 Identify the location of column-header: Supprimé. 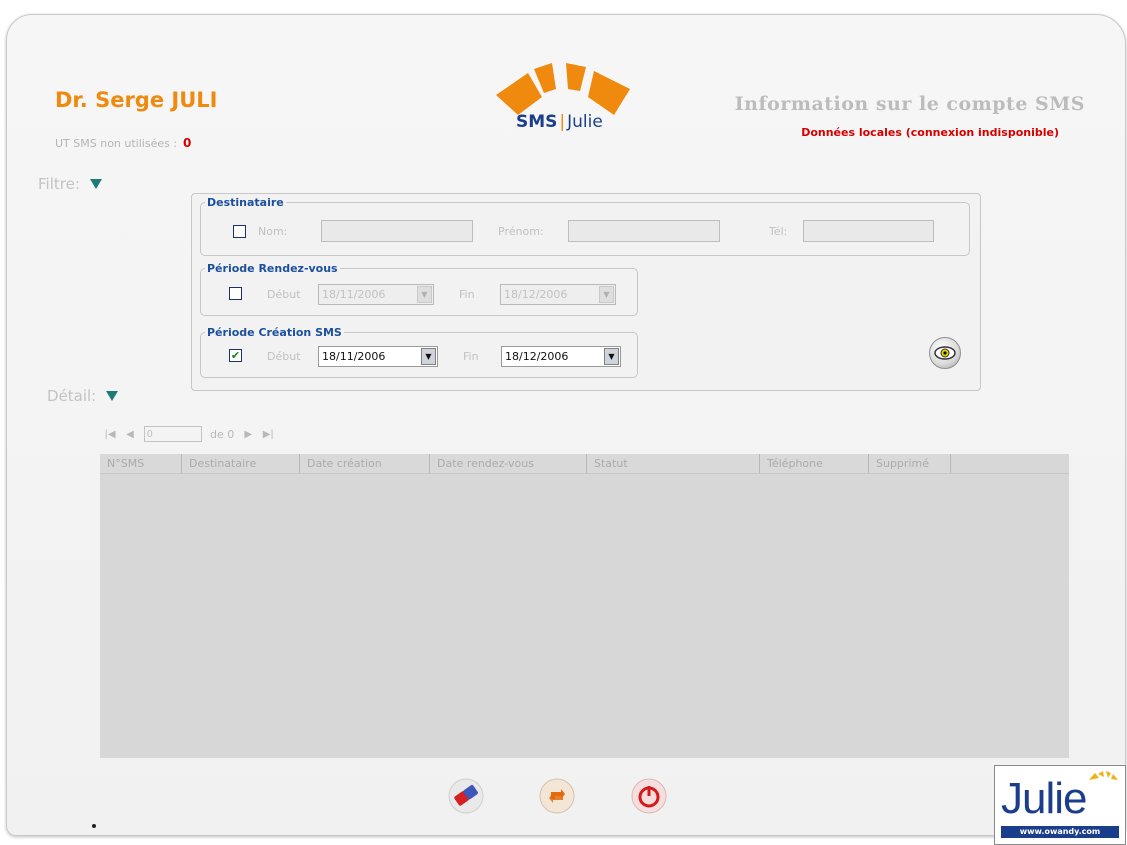
(910, 463).